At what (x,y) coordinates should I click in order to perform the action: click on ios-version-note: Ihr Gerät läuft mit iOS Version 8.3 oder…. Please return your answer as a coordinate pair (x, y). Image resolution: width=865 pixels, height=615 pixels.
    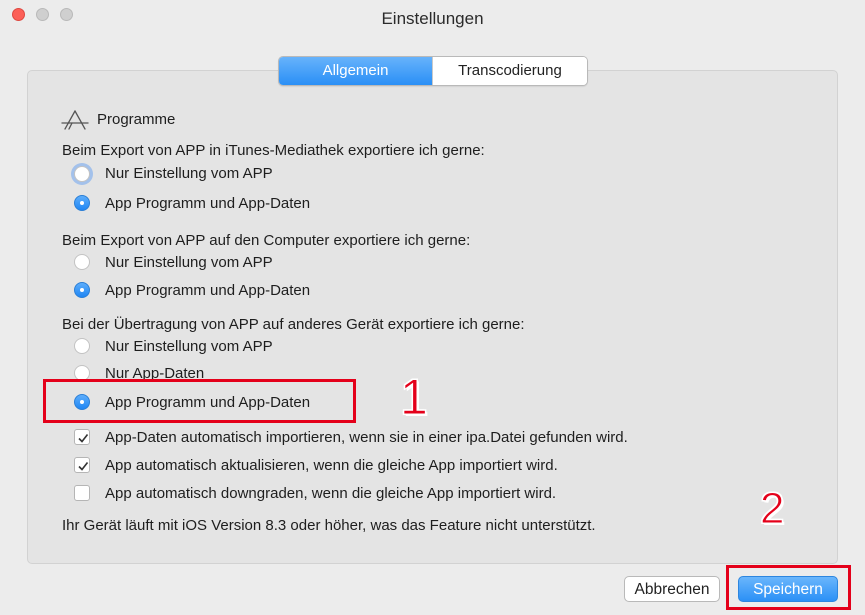
    Looking at the image, I should click on (329, 525).